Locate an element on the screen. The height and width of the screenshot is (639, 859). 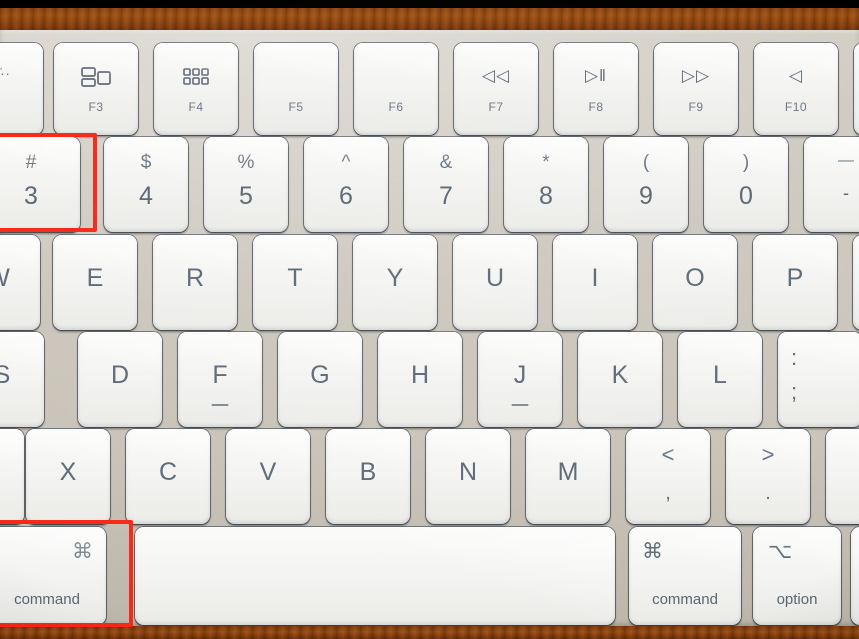
key-d: D is located at coordinates (120, 379).